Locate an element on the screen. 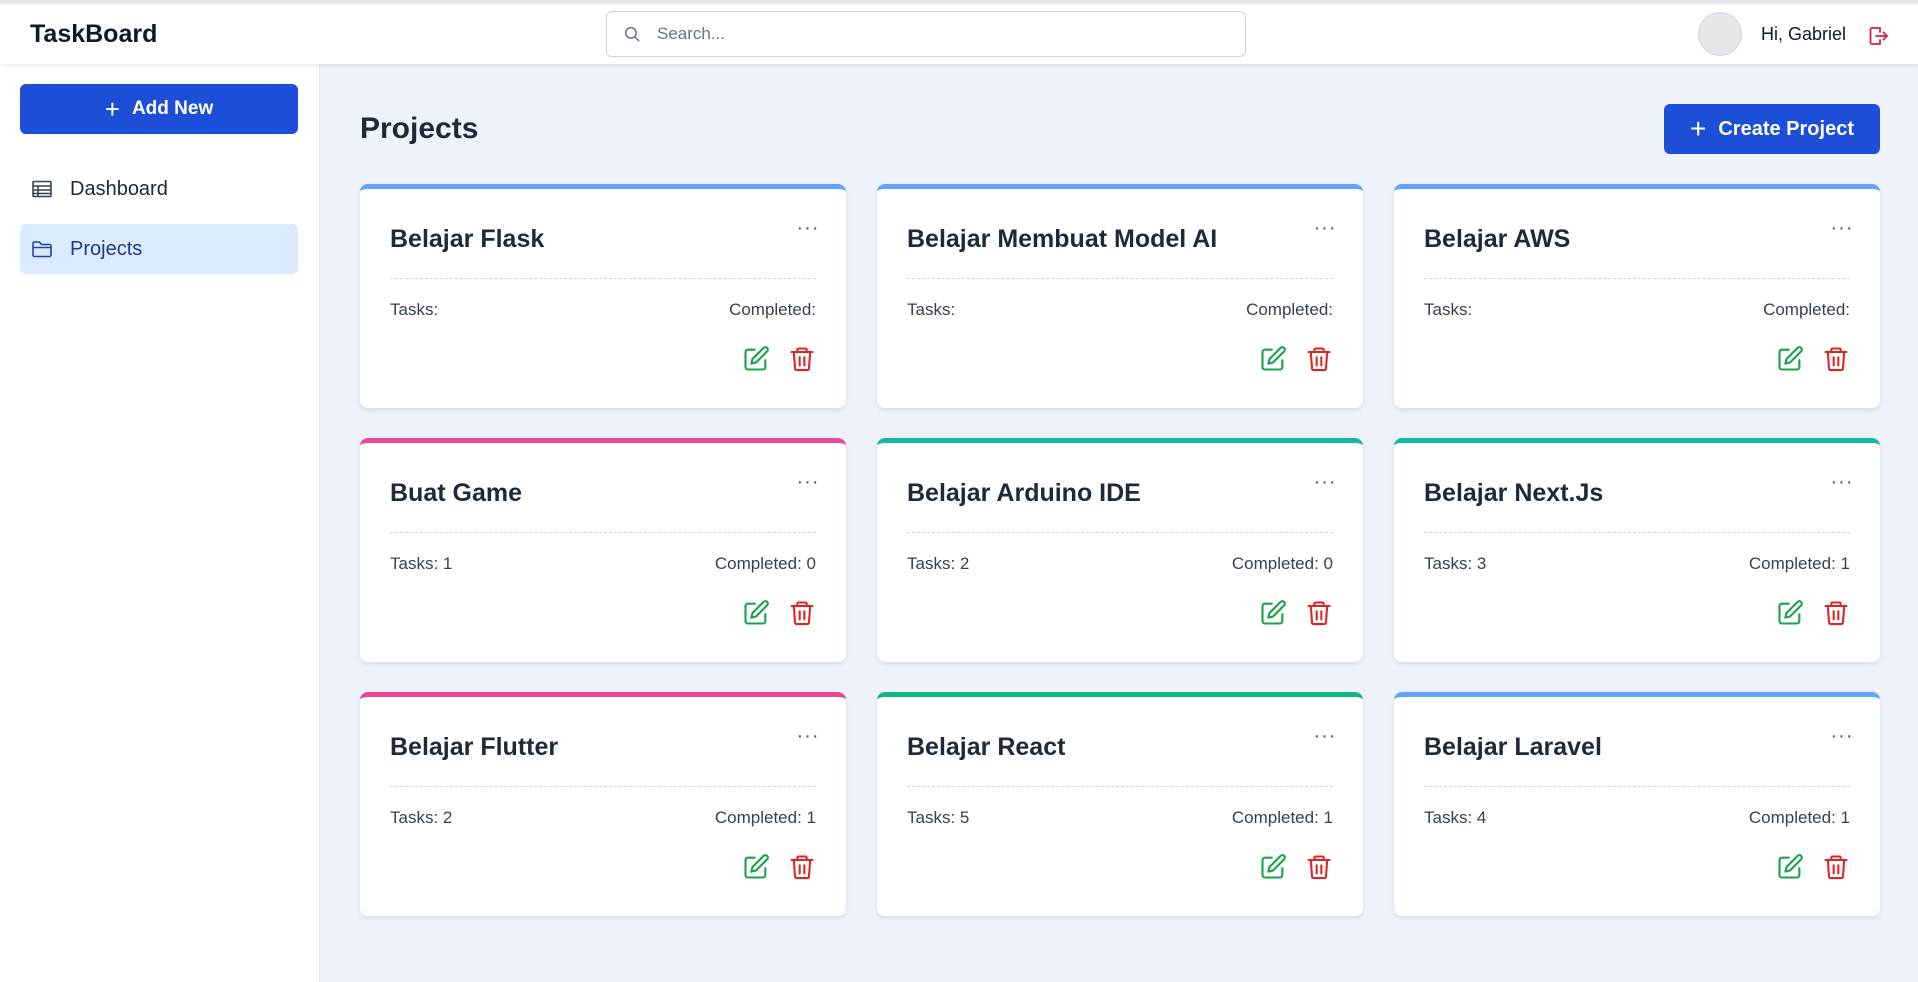 The height and width of the screenshot is (982, 1918). sidebar-item-label: Projects is located at coordinates (106, 248).